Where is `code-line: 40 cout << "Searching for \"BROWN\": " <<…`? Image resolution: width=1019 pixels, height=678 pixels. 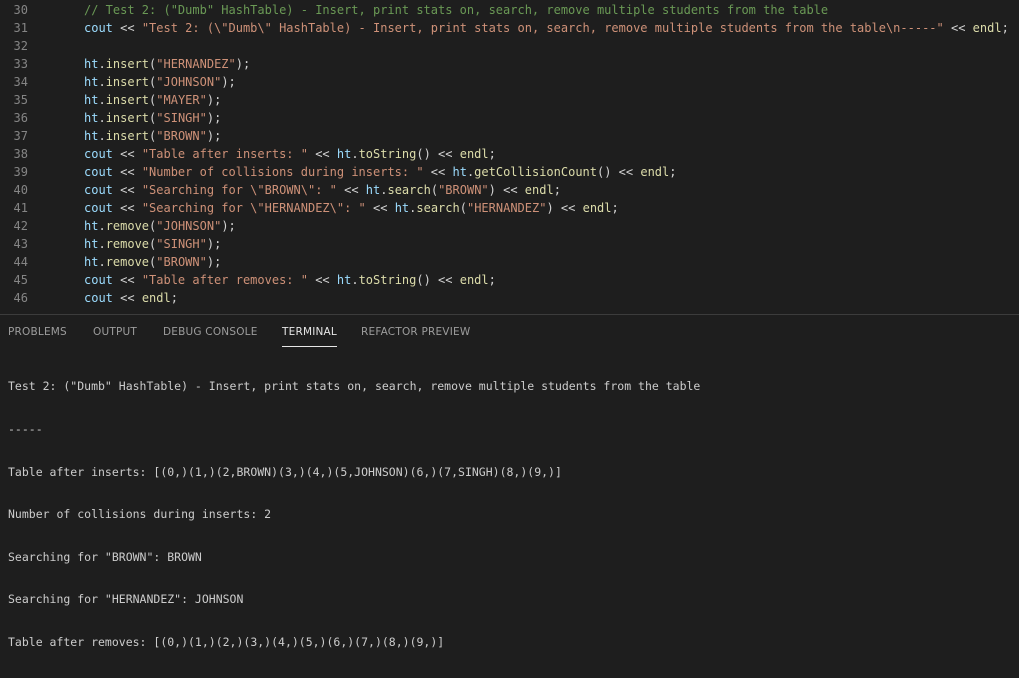 code-line: 40 cout << "Searching for \"BROWN\": " <<… is located at coordinates (509, 190).